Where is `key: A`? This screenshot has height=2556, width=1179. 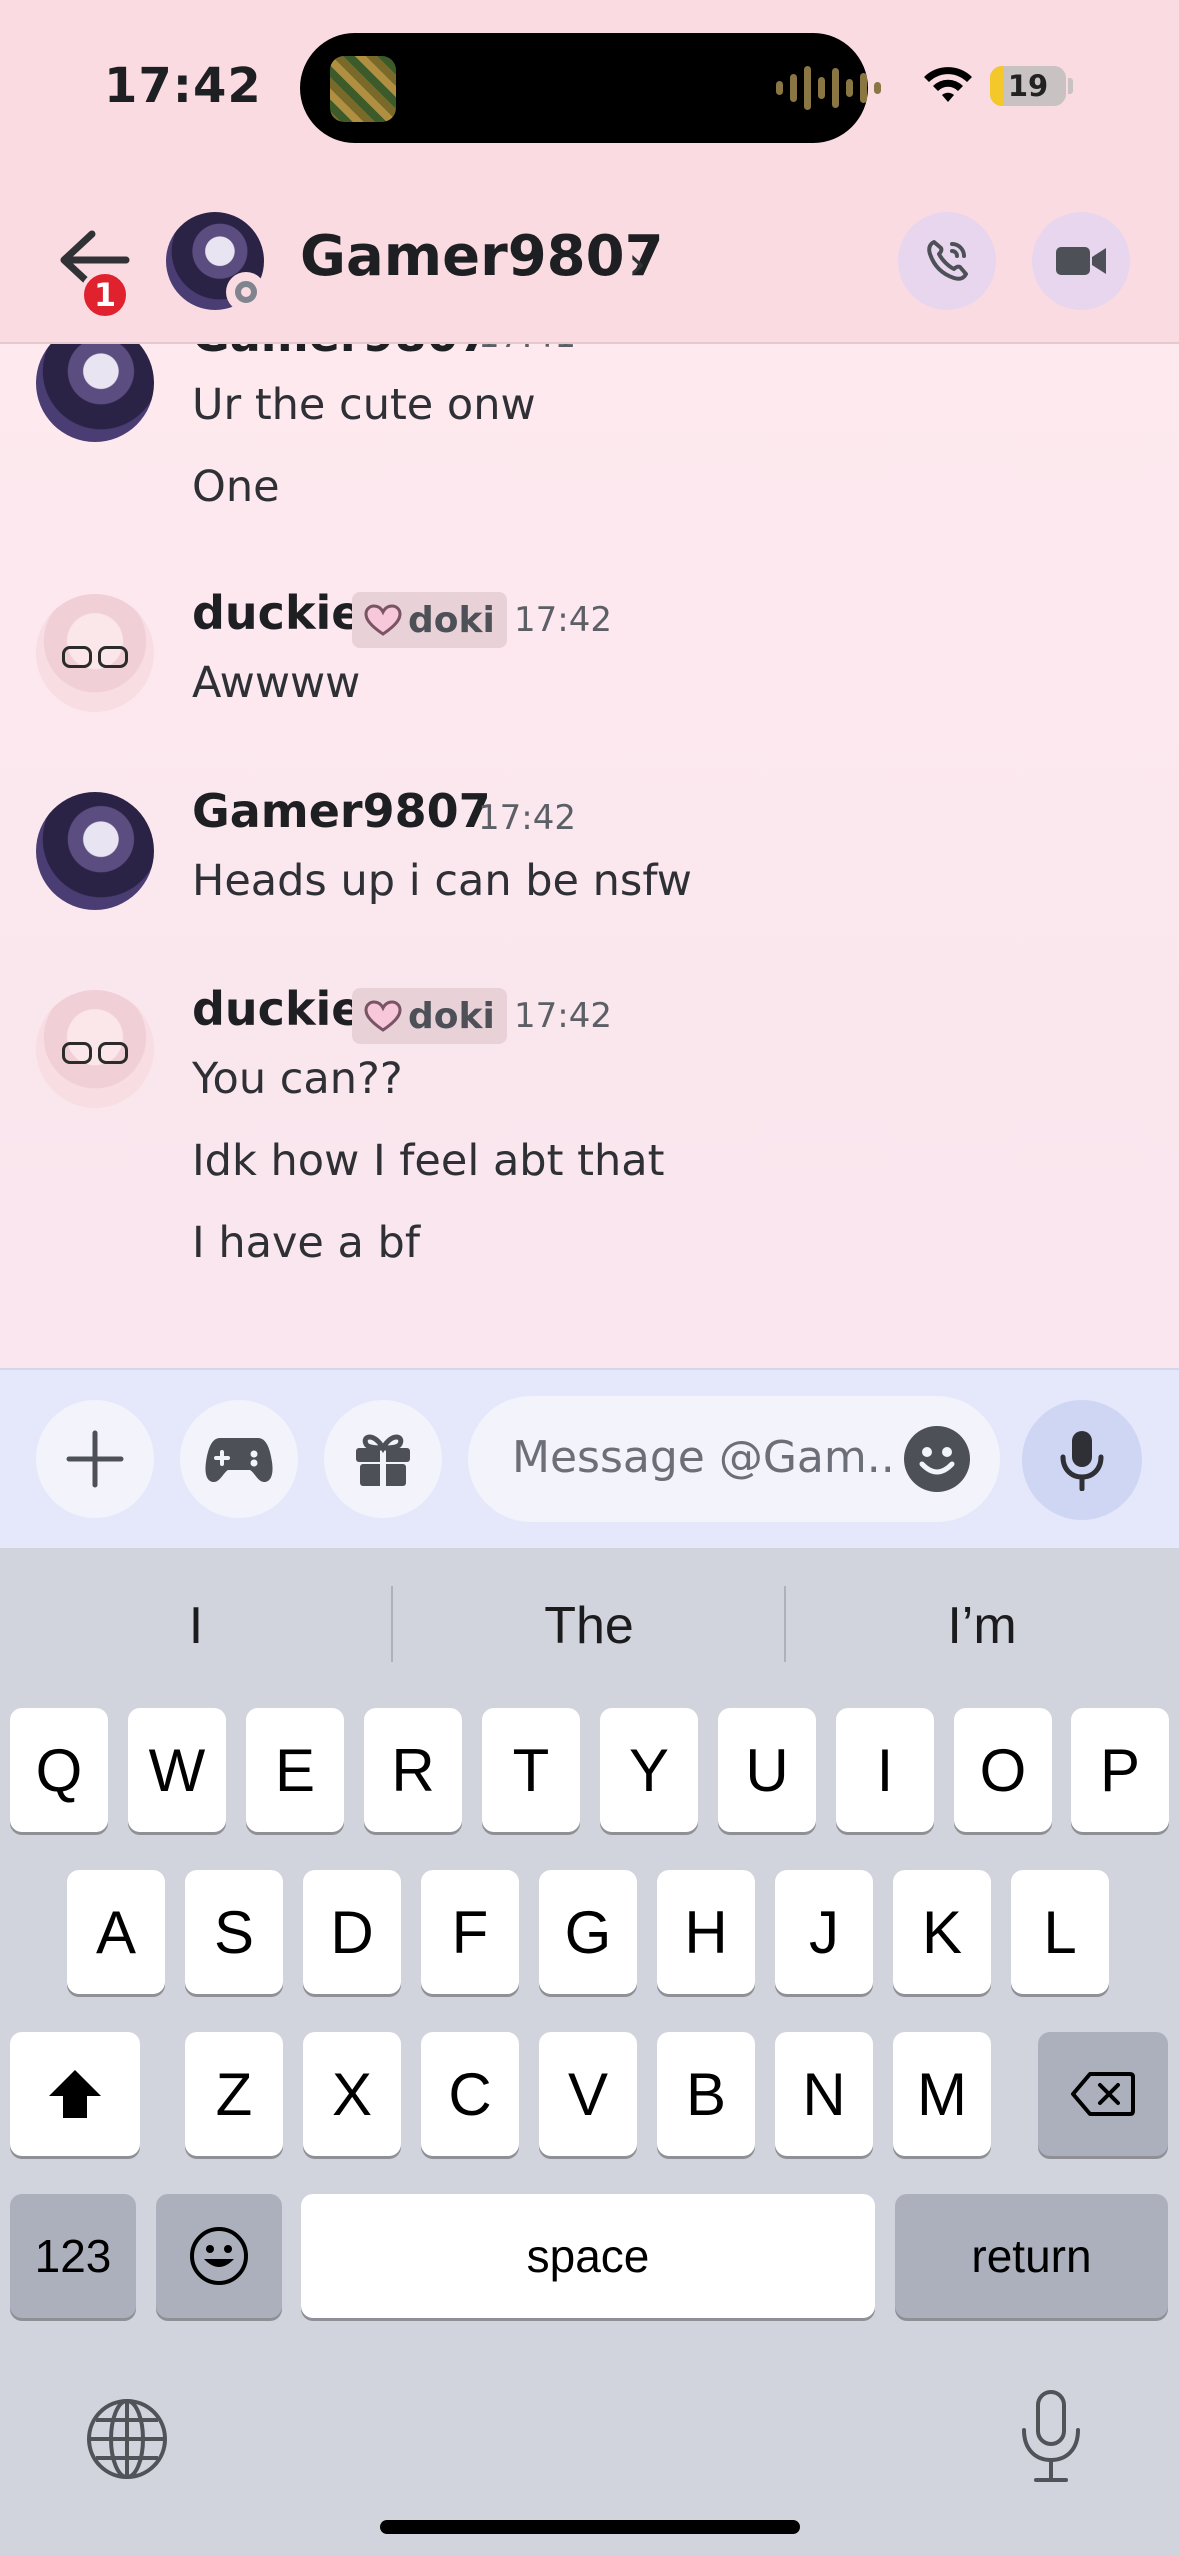
key: A is located at coordinates (116, 1932).